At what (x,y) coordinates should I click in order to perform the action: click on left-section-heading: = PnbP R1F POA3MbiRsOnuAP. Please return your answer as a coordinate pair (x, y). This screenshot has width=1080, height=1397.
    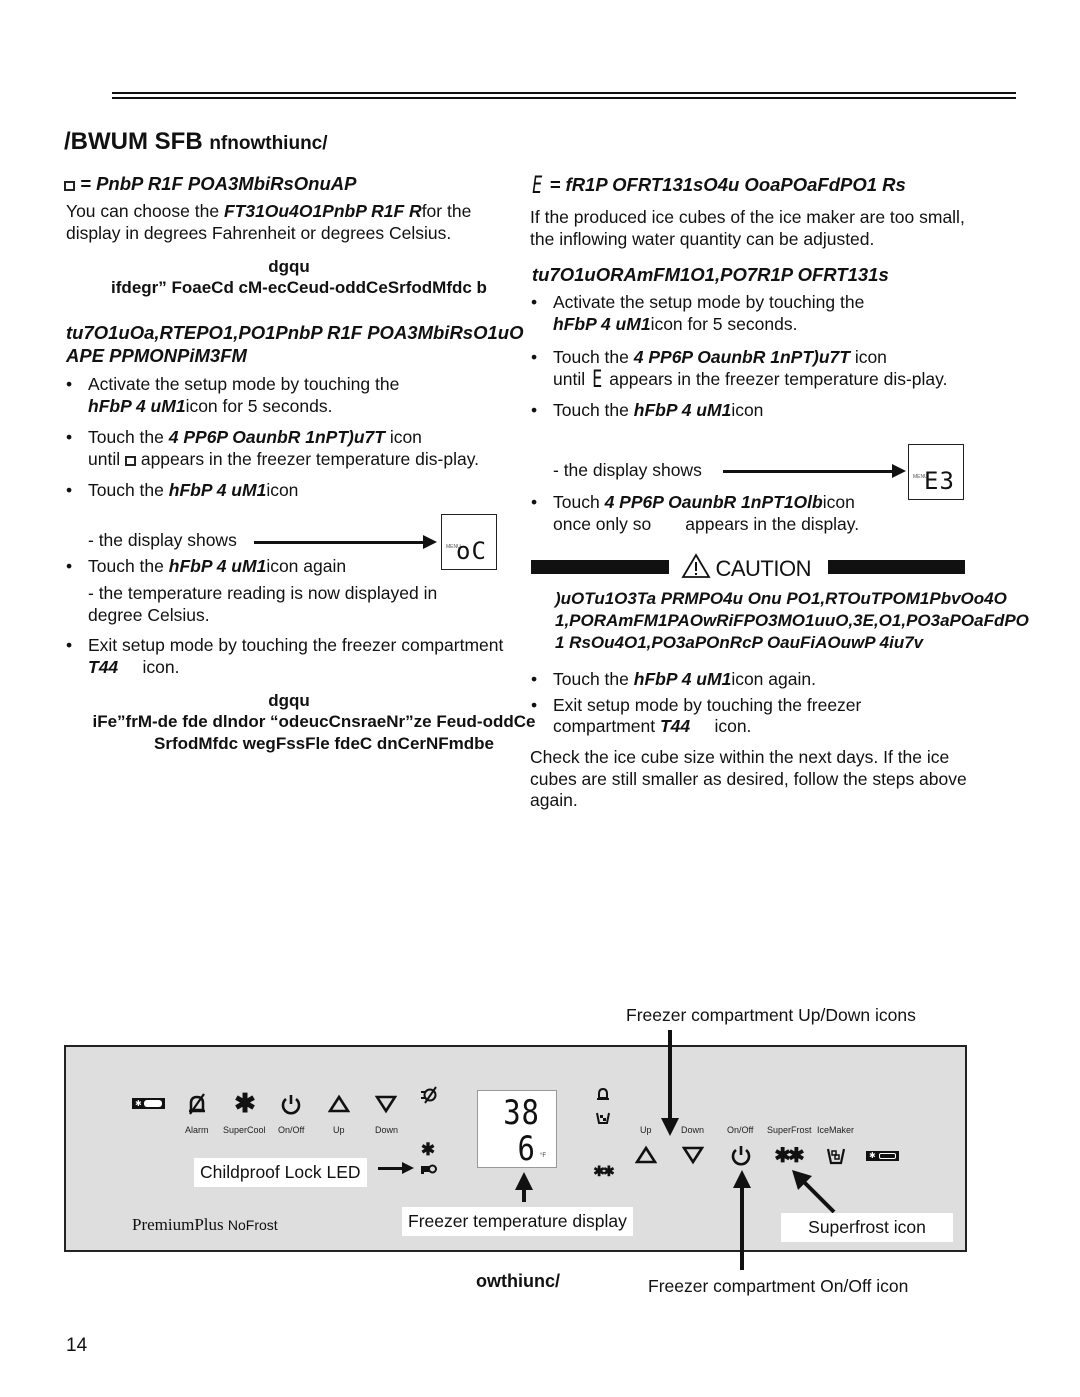
    Looking at the image, I should click on (210, 184).